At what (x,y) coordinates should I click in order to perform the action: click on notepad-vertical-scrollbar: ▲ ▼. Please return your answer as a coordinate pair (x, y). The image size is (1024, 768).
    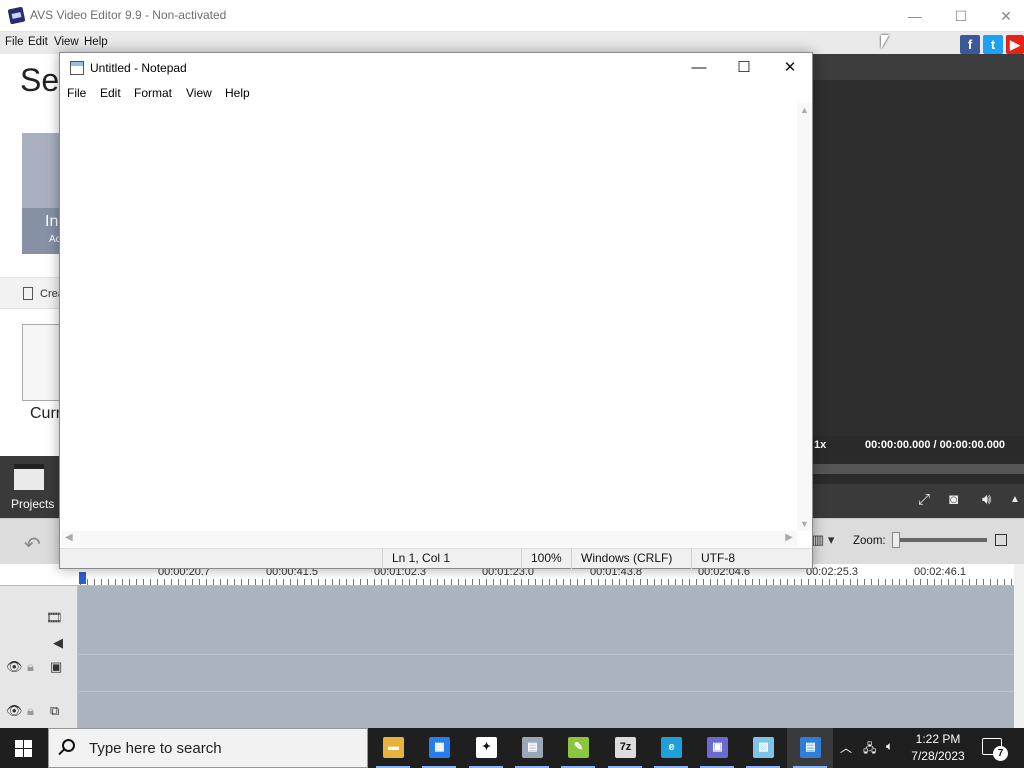
    Looking at the image, I should click on (804, 317).